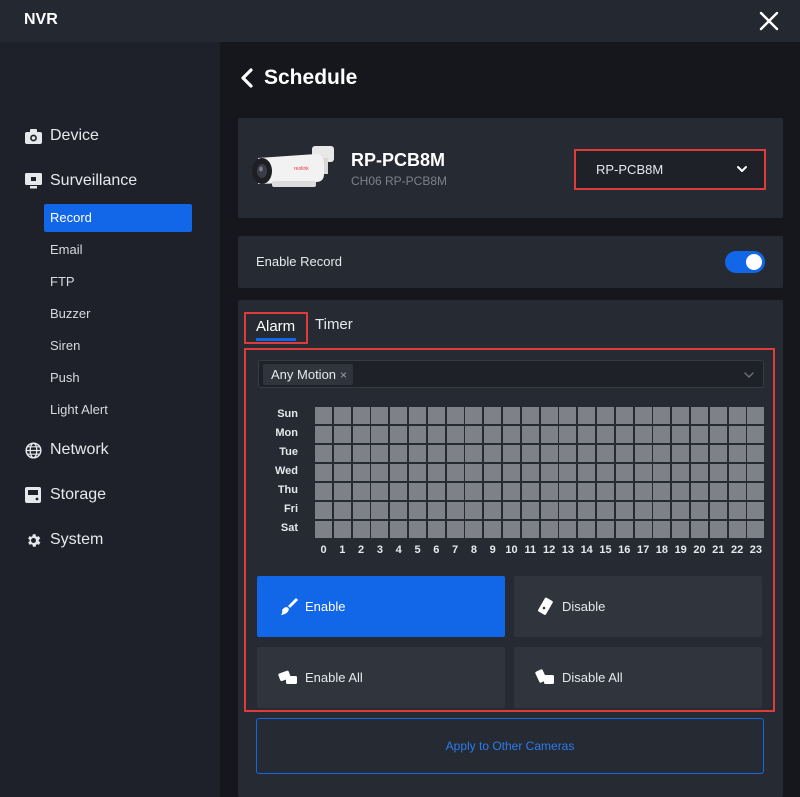 This screenshot has height=797, width=800. What do you see at coordinates (65, 495) in the screenshot?
I see `sidebar-item-storage: Storage` at bounding box center [65, 495].